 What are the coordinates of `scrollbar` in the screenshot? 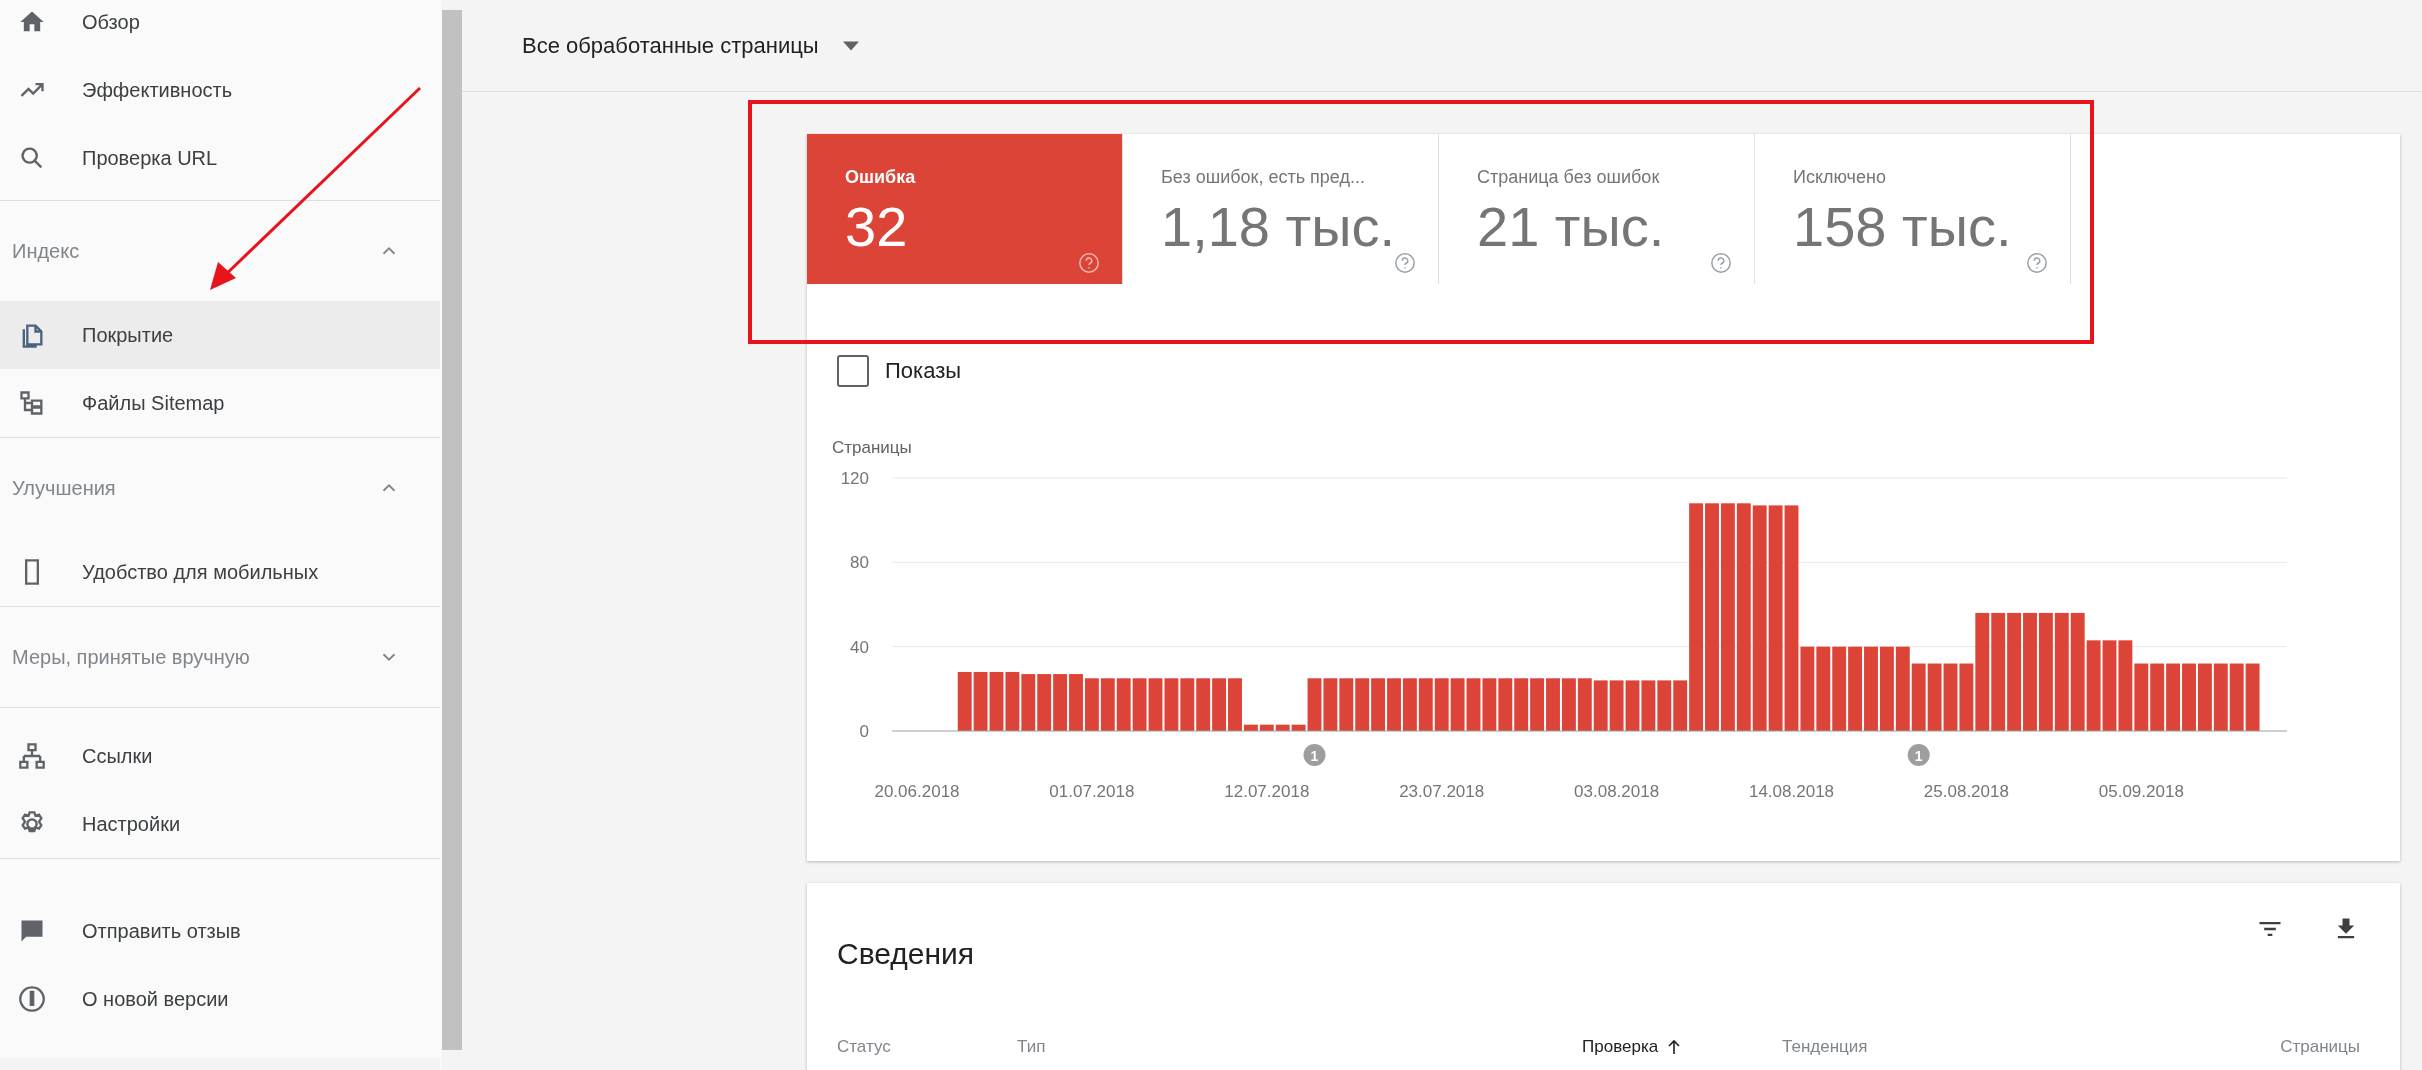 It's located at (452, 530).